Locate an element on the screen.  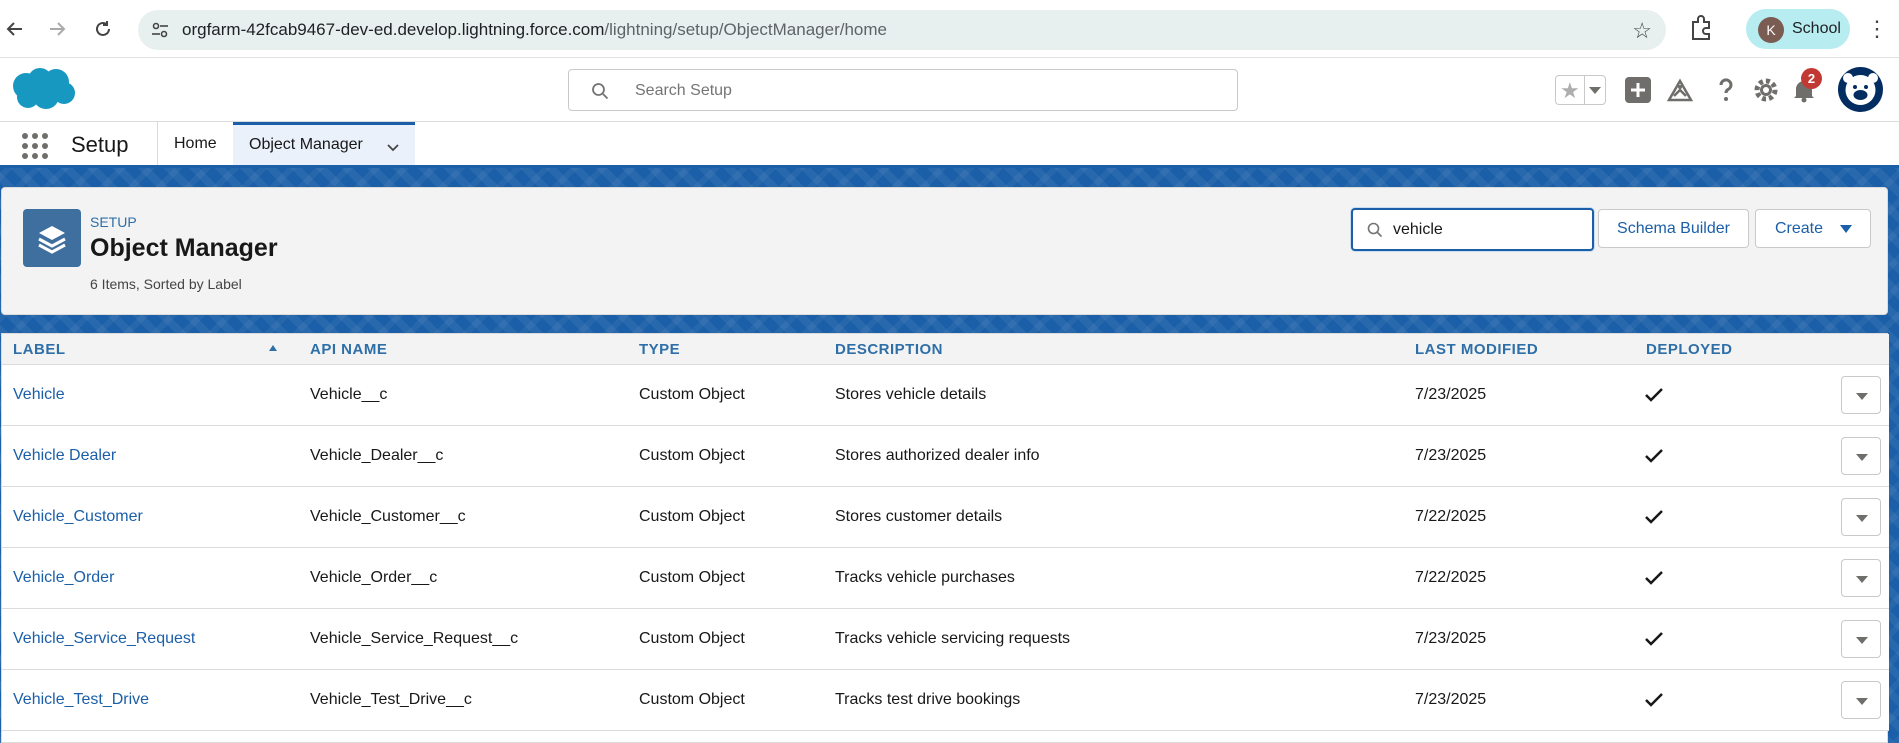
column-header-last-modified: LAST MODIFIED is located at coordinates (1476, 349).